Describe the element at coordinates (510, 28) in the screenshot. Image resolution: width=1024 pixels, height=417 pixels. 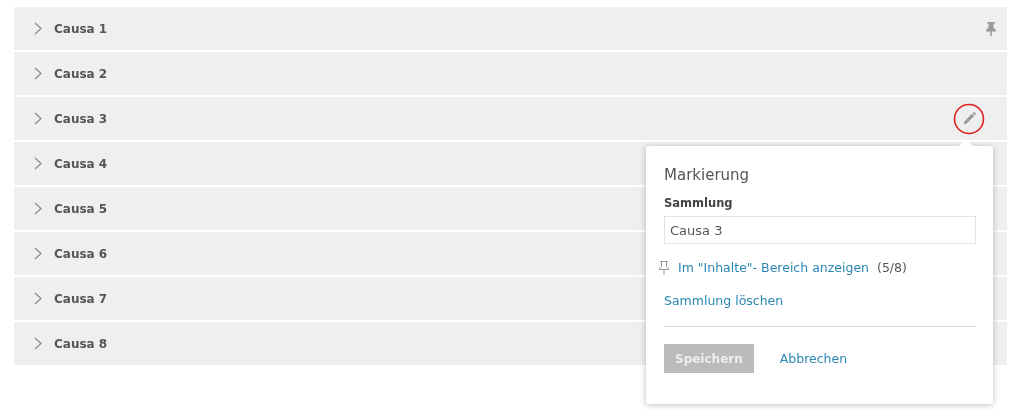
I see `collection-row: Causa 1` at that location.